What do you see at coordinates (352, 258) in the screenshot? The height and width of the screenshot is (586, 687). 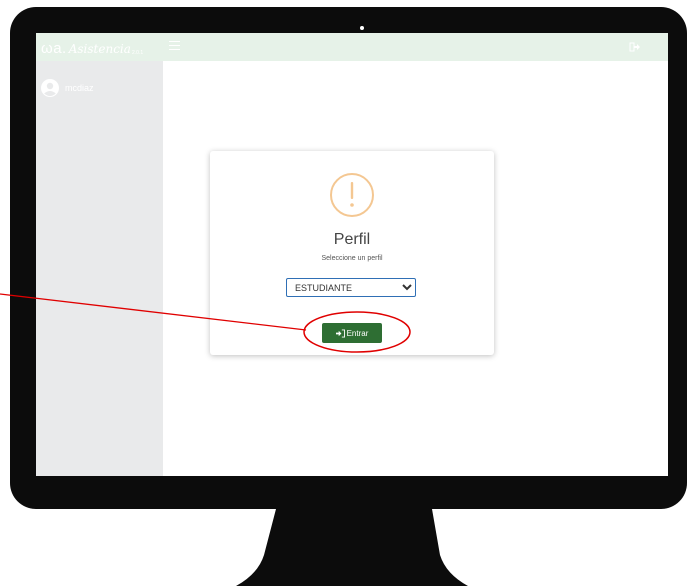 I see `dialog-subtitle: Seleccione un perfil` at bounding box center [352, 258].